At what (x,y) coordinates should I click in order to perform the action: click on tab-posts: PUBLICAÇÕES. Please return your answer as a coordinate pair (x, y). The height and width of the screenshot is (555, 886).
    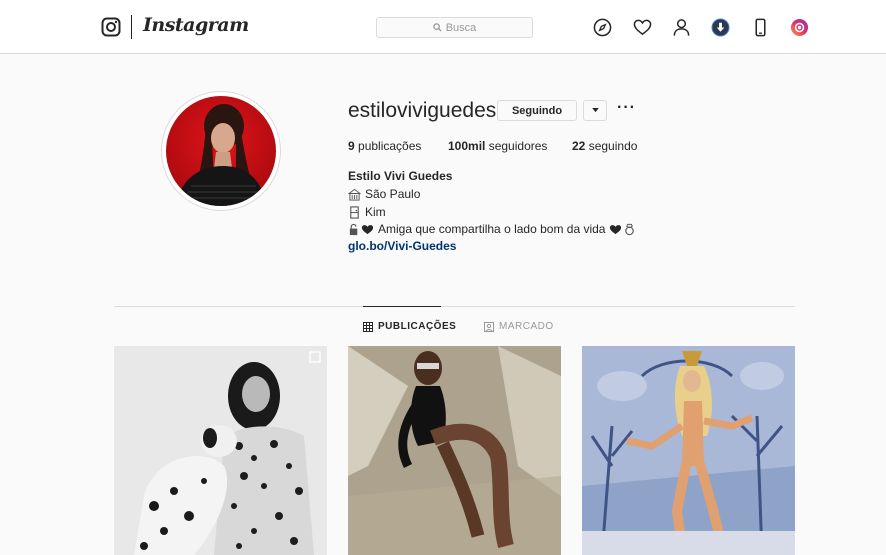
    Looking at the image, I should click on (409, 326).